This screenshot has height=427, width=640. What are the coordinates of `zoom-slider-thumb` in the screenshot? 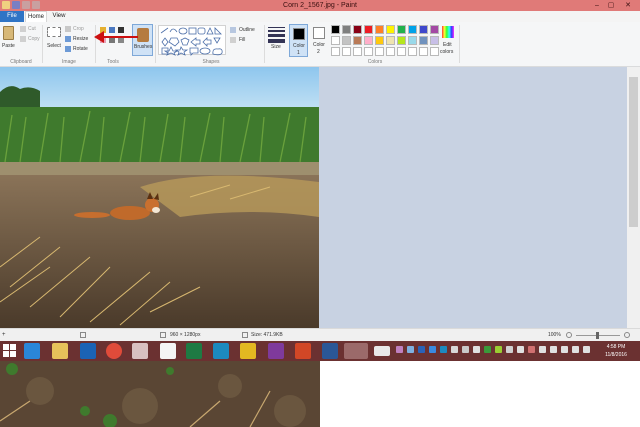 It's located at (597, 335).